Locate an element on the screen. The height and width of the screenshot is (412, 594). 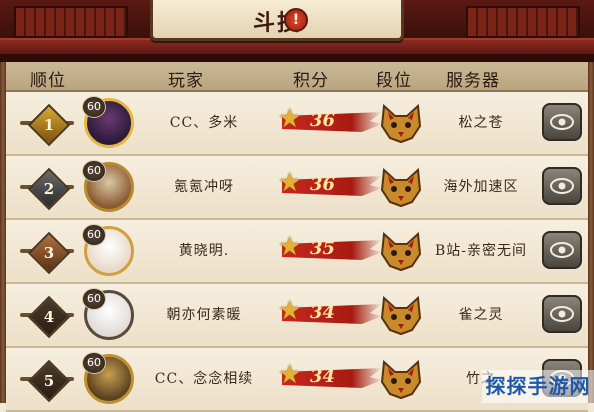
player-name: CC、念念相续 is located at coordinates (204, 379).